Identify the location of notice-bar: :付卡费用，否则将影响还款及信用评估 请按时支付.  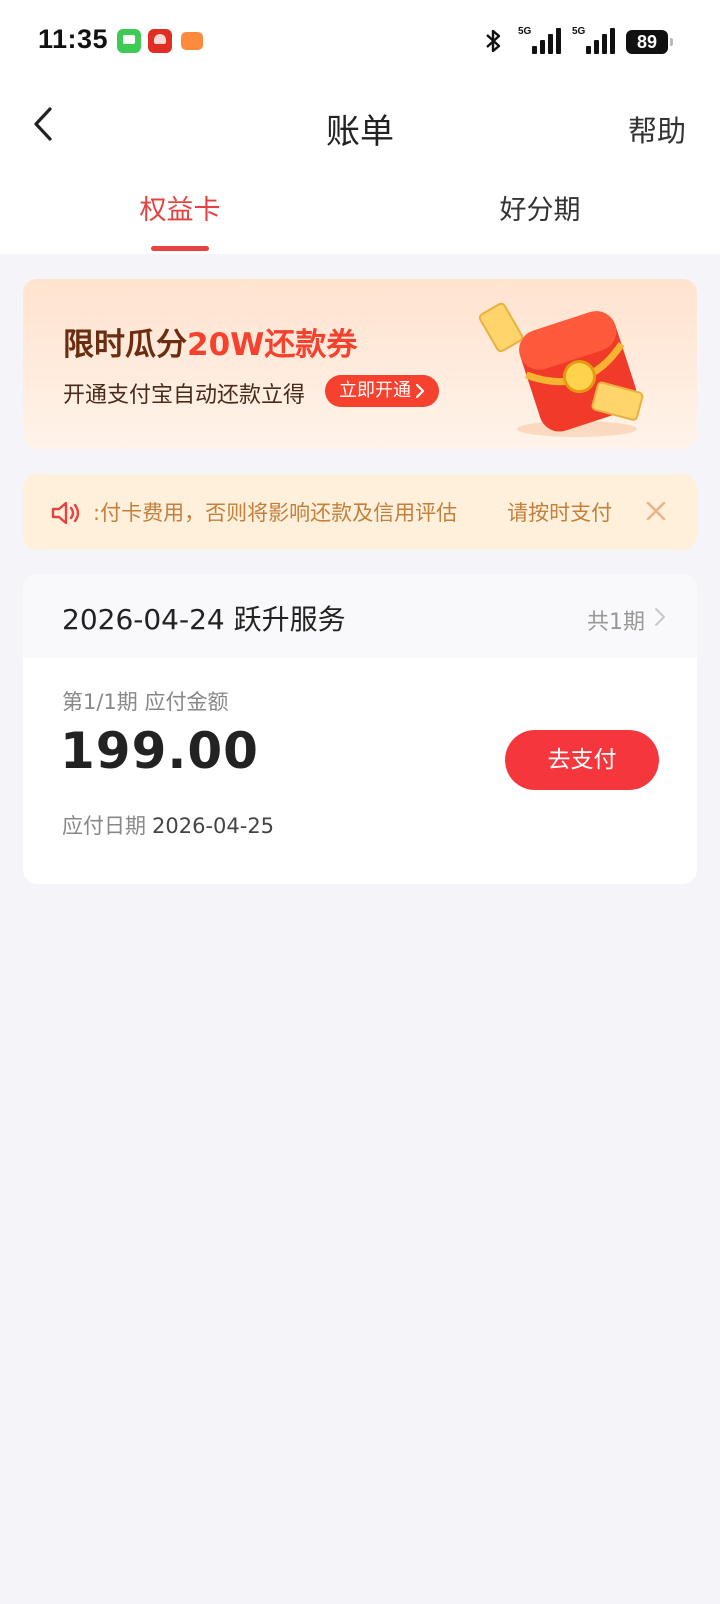
(360, 512).